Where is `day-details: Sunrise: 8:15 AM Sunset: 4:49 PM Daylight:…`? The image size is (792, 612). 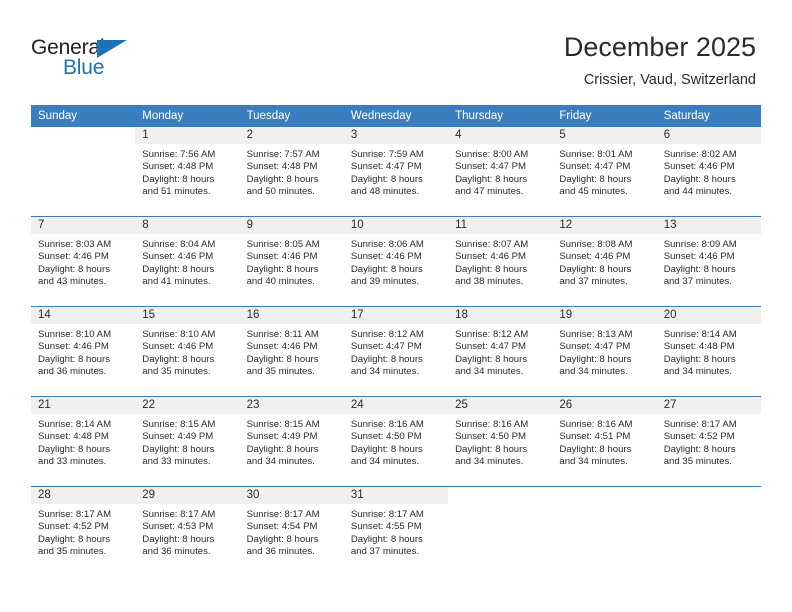 day-details: Sunrise: 8:15 AM Sunset: 4:49 PM Daylight:… is located at coordinates (292, 441).